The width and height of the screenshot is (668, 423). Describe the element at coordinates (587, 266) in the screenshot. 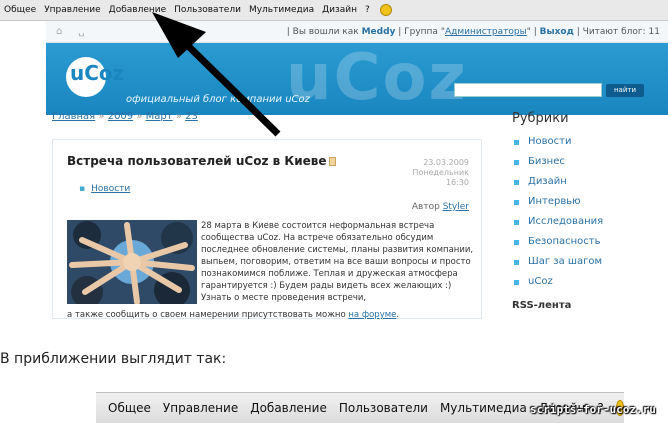

I see `sidebar-item-step-by-step: Шаг за шагом` at that location.